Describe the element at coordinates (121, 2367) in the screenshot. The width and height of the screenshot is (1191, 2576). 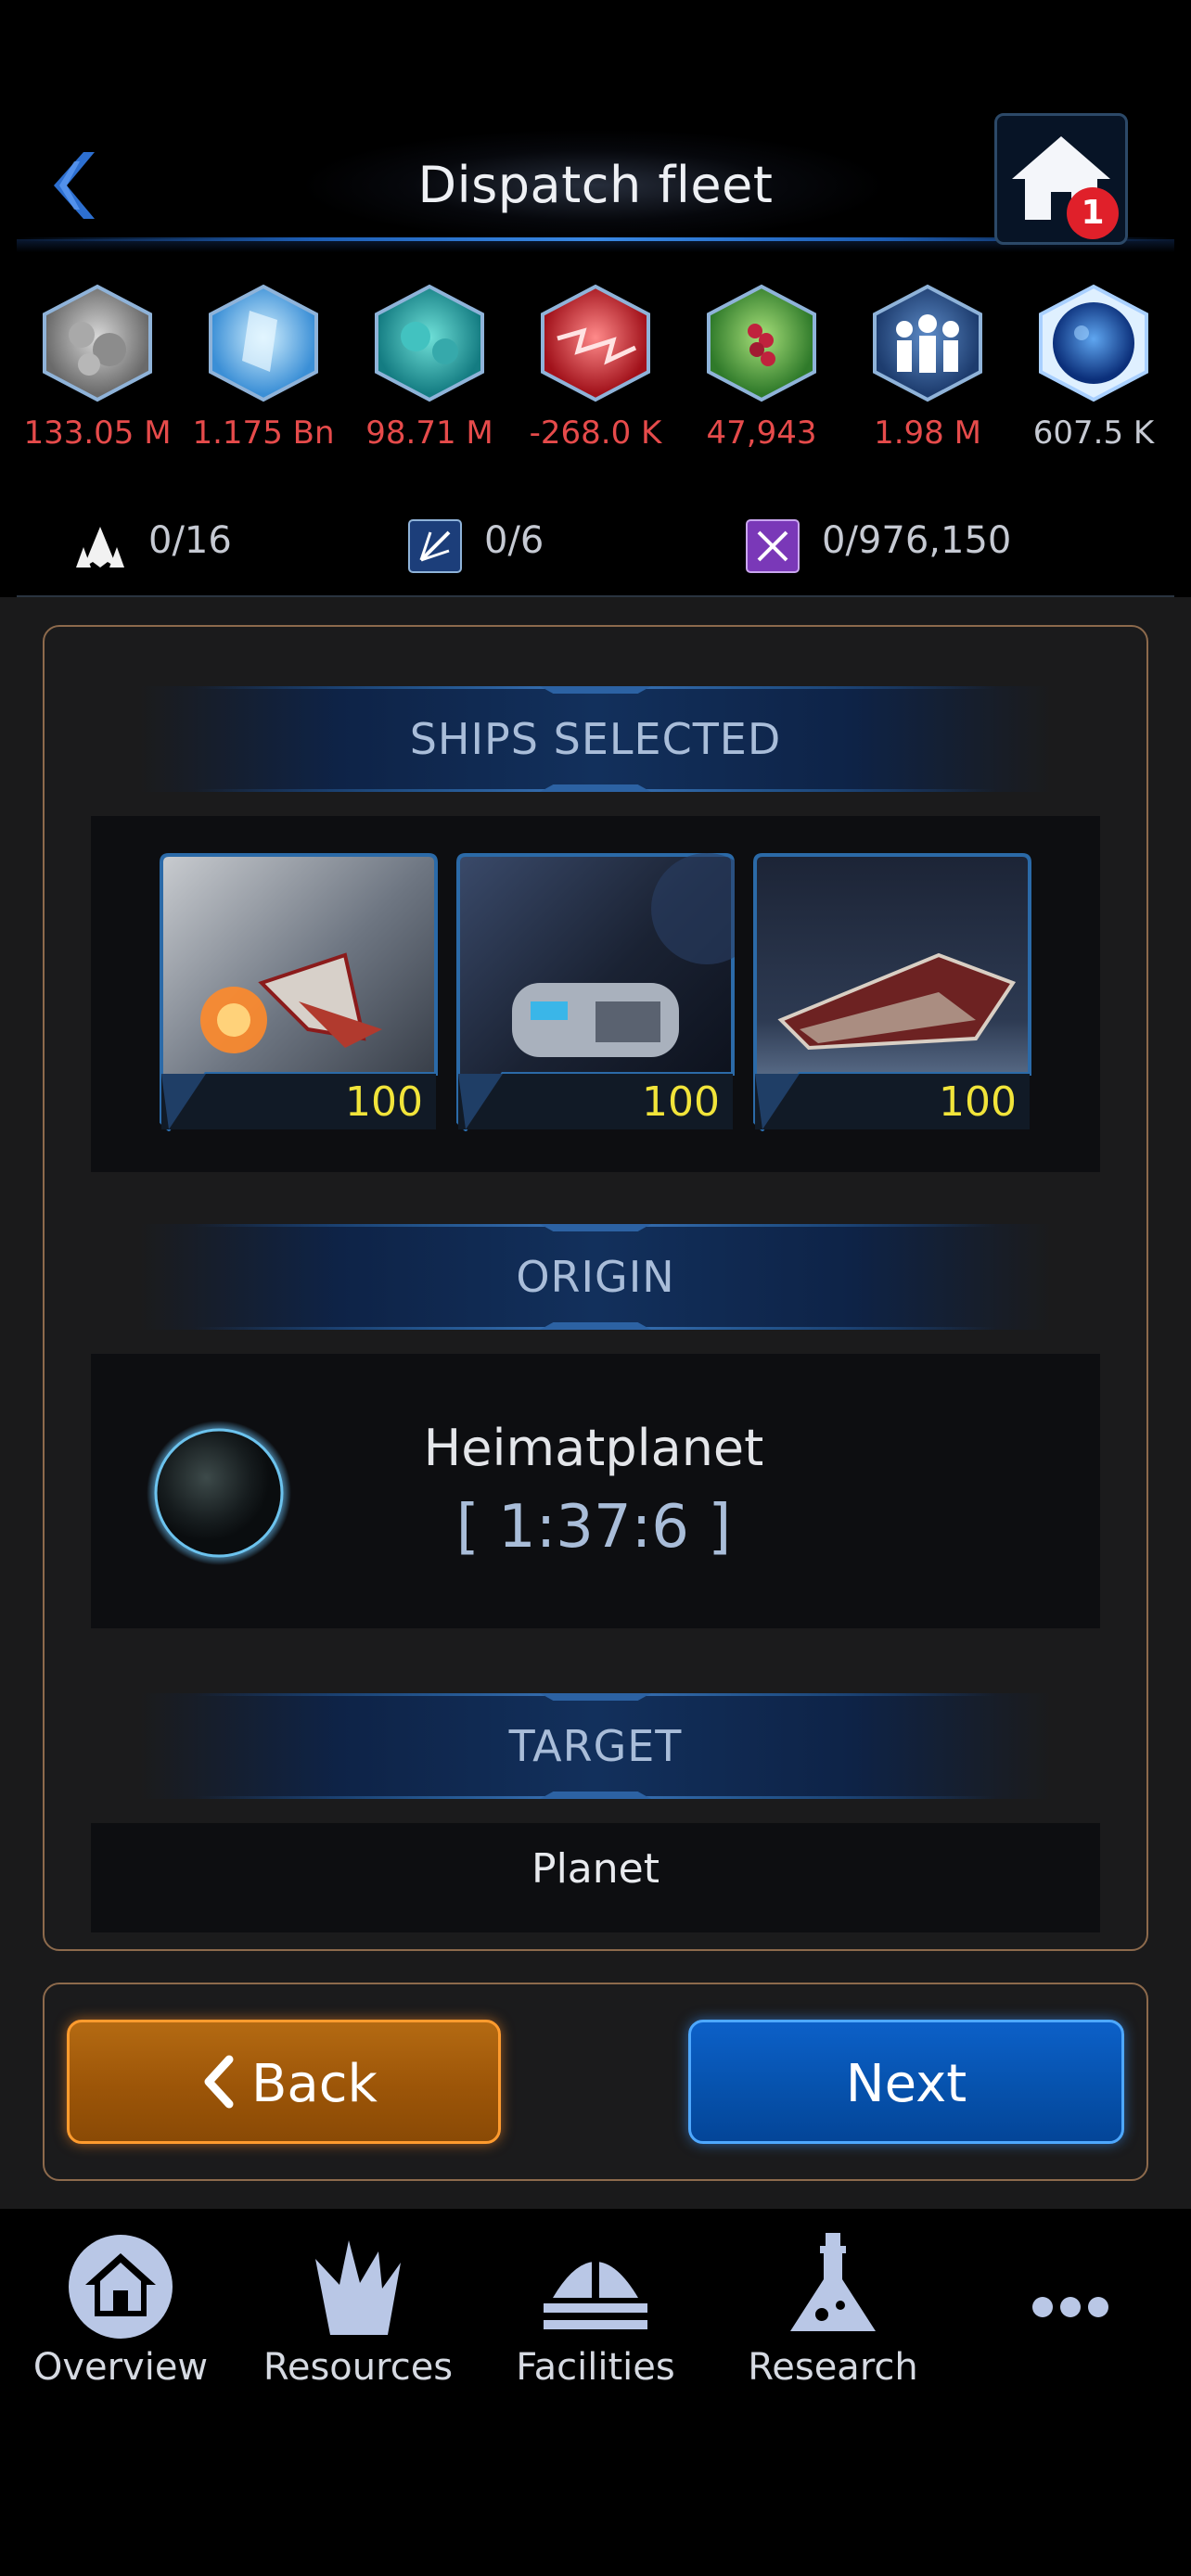
I see `nav-label: Overview` at that location.